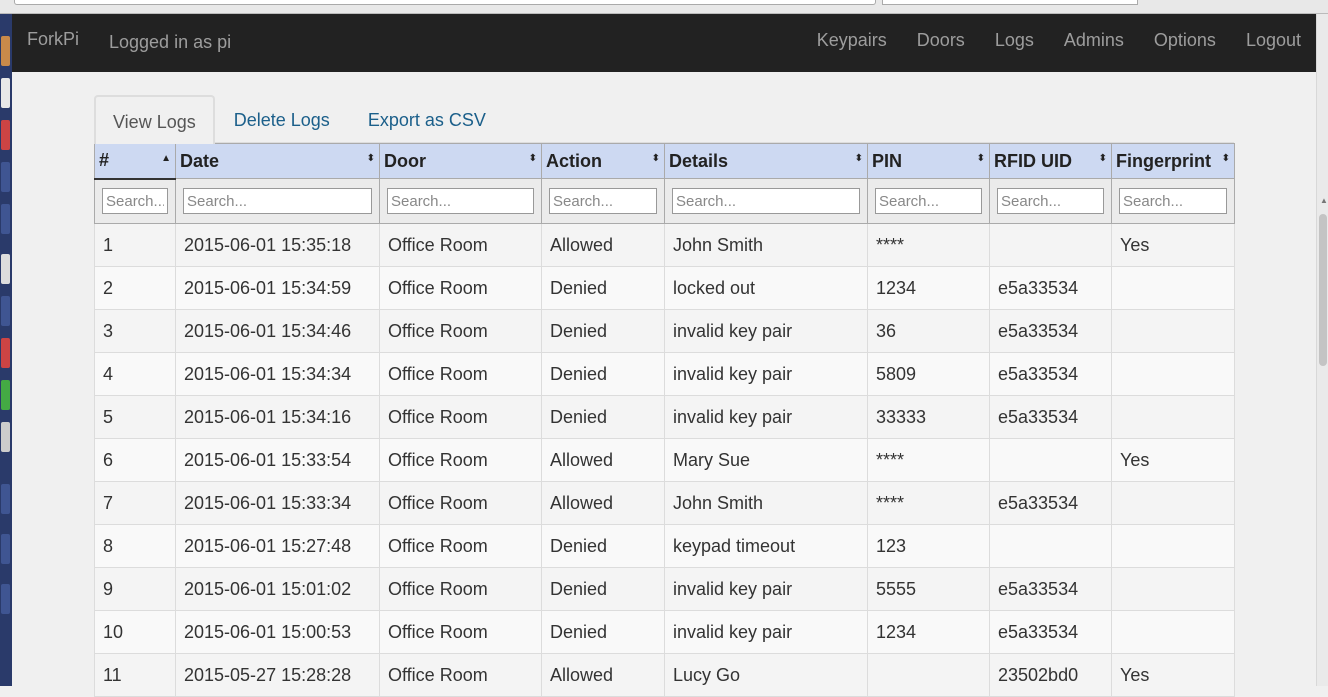 The width and height of the screenshot is (1328, 697). I want to click on filter-input-rfid-uid, so click(1050, 201).